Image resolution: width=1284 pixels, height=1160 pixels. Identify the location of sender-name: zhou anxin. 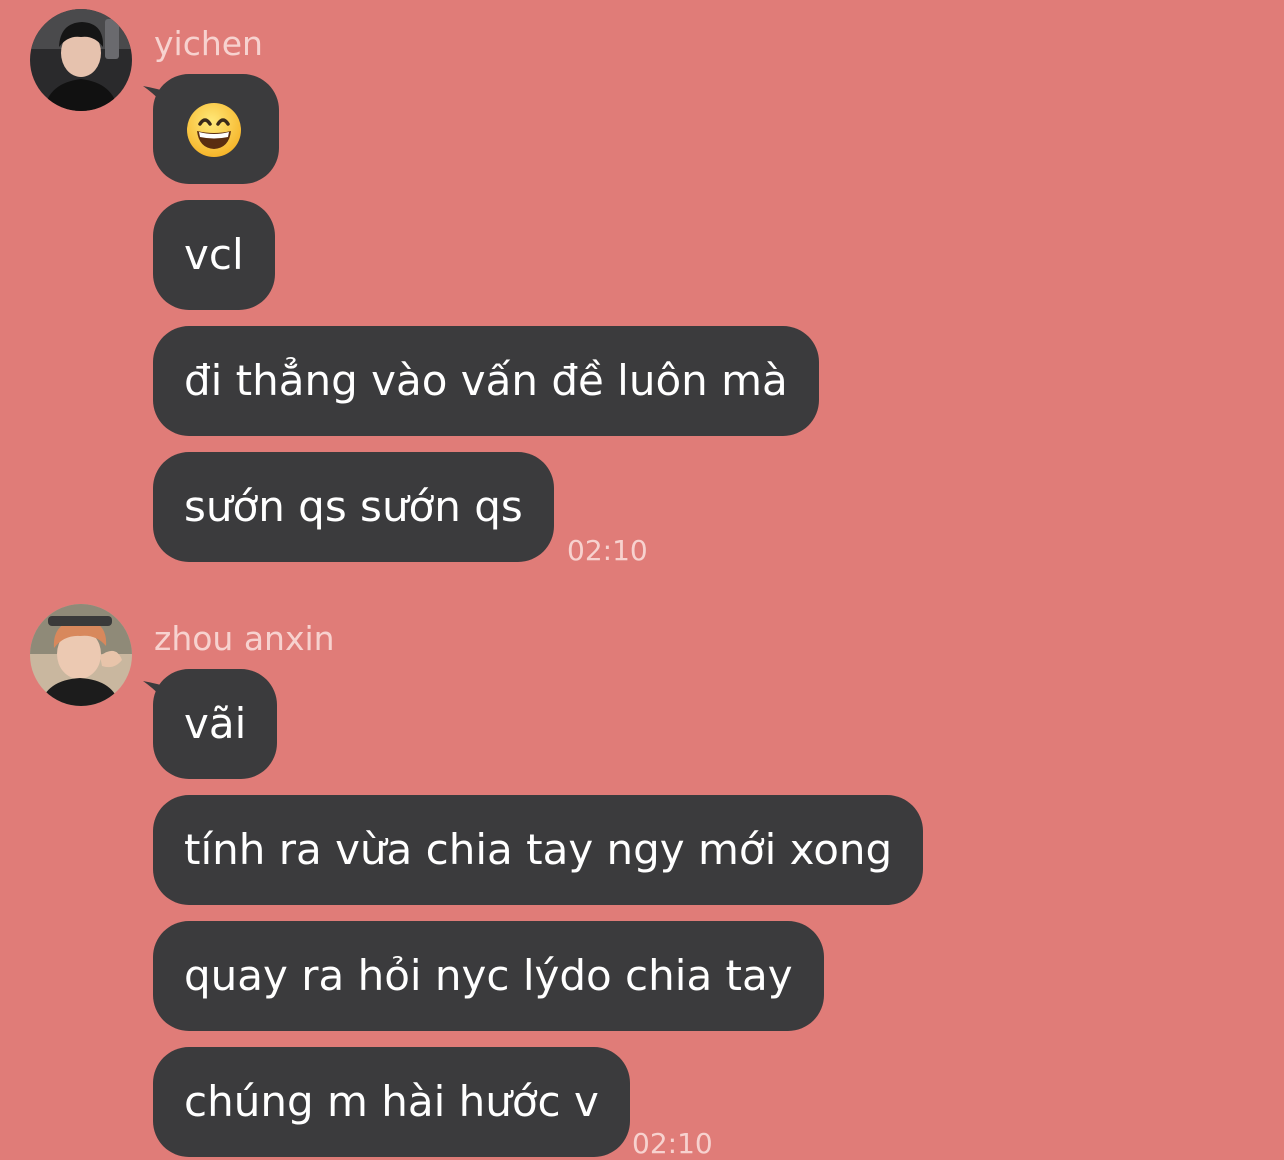
(244, 638).